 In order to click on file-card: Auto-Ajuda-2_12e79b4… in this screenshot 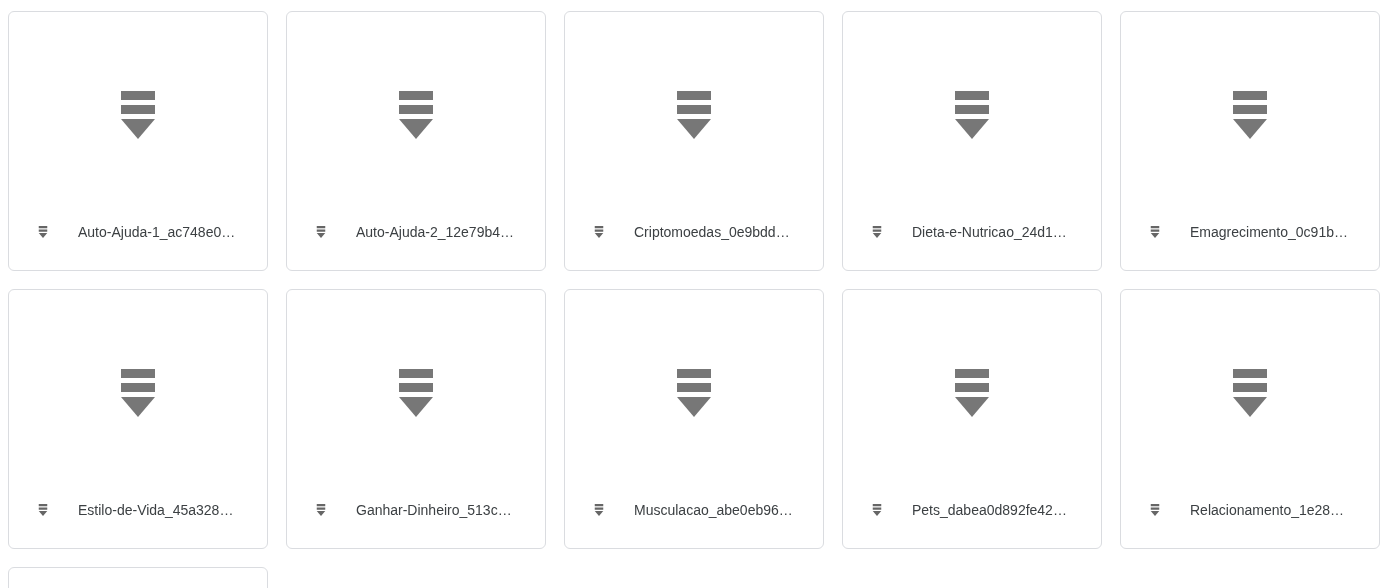, I will do `click(416, 141)`.